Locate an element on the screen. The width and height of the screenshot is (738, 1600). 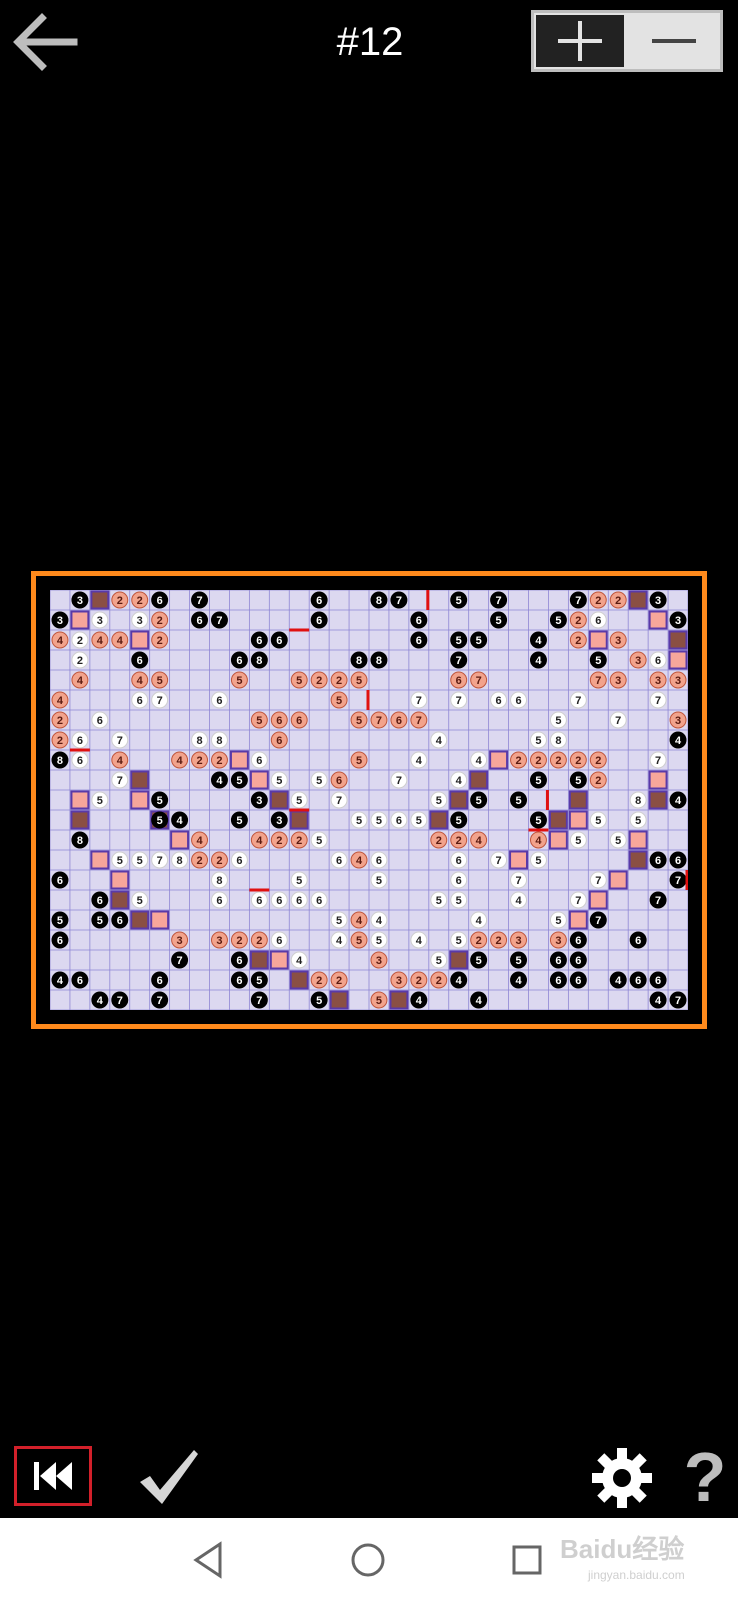
bottom-toolbar: ? is located at coordinates (369, 1480).